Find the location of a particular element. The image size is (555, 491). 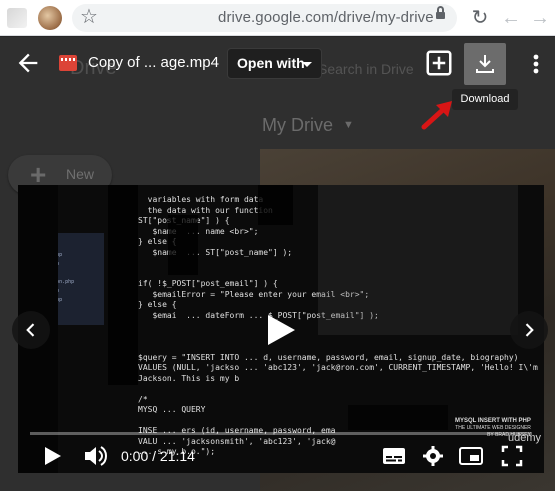

lock-icon is located at coordinates (440, 13).